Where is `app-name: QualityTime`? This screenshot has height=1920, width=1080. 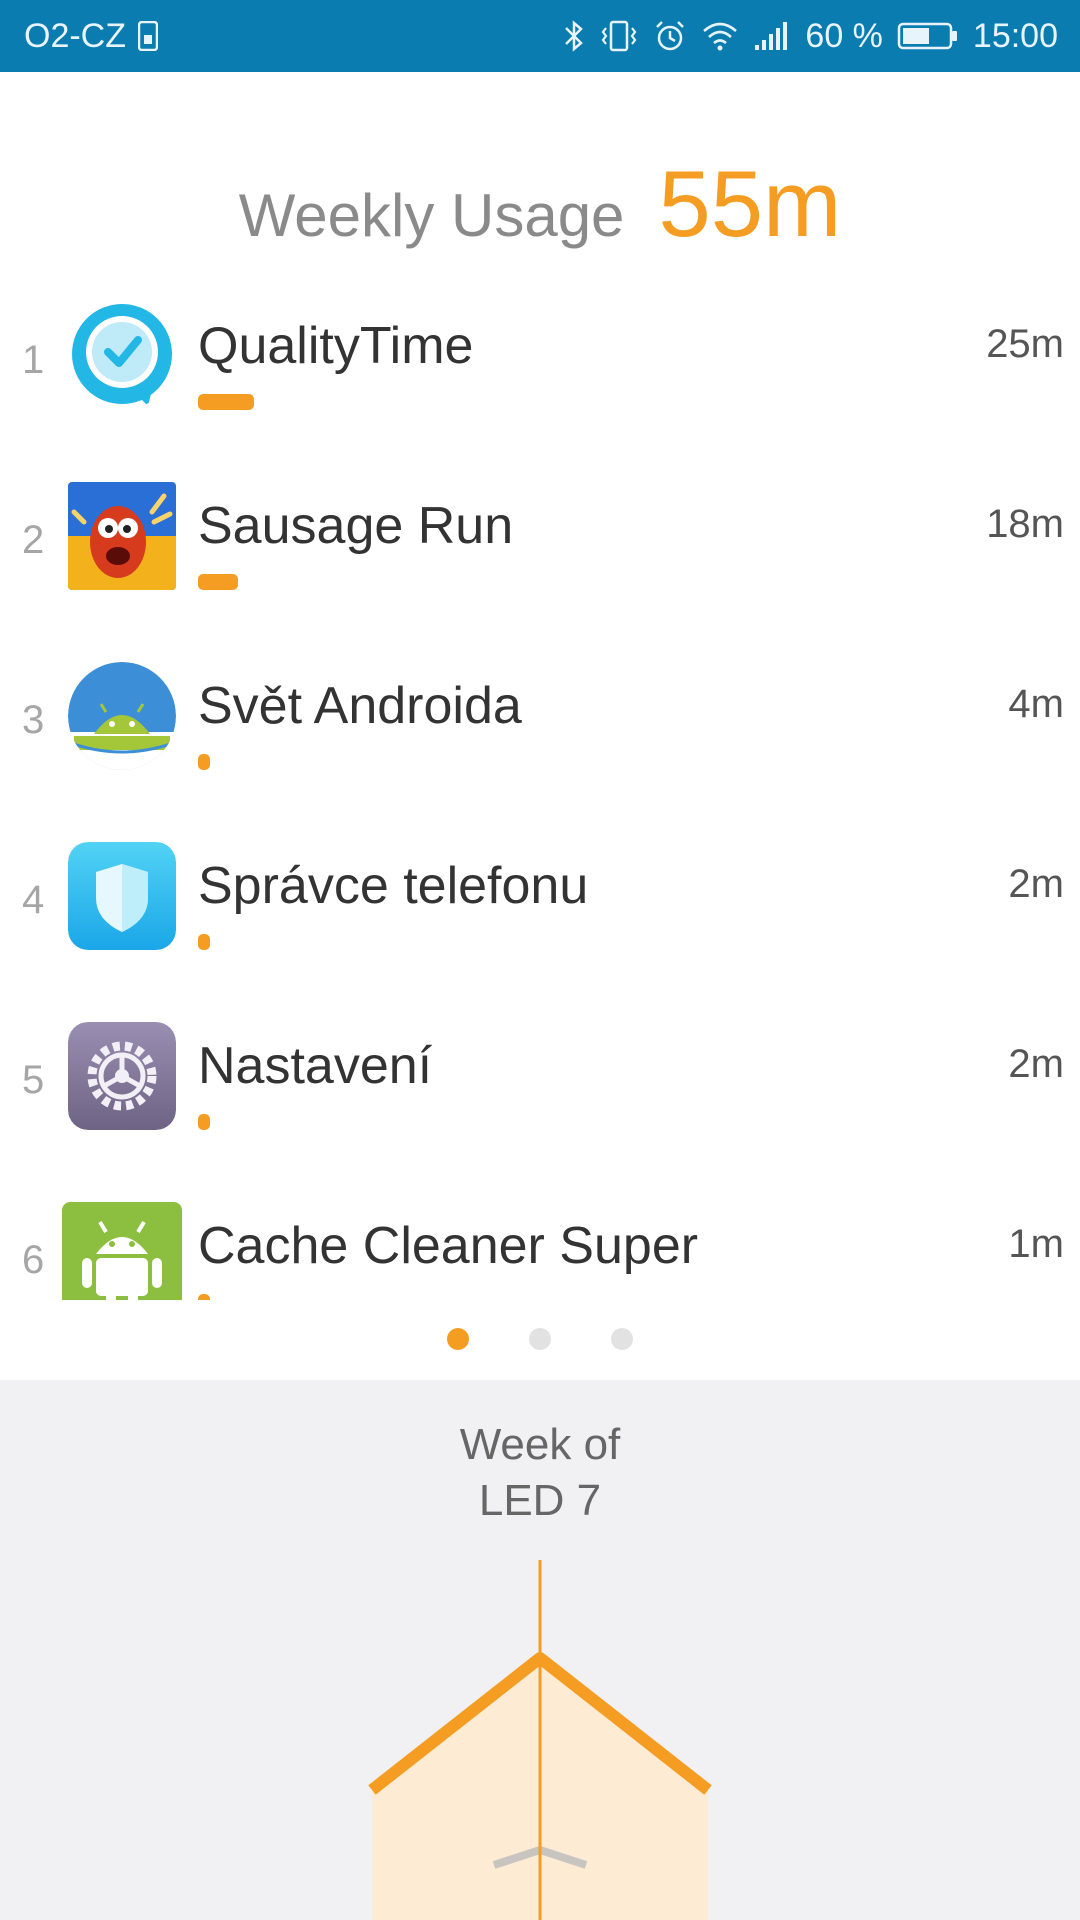 app-name: QualityTime is located at coordinates (336, 346).